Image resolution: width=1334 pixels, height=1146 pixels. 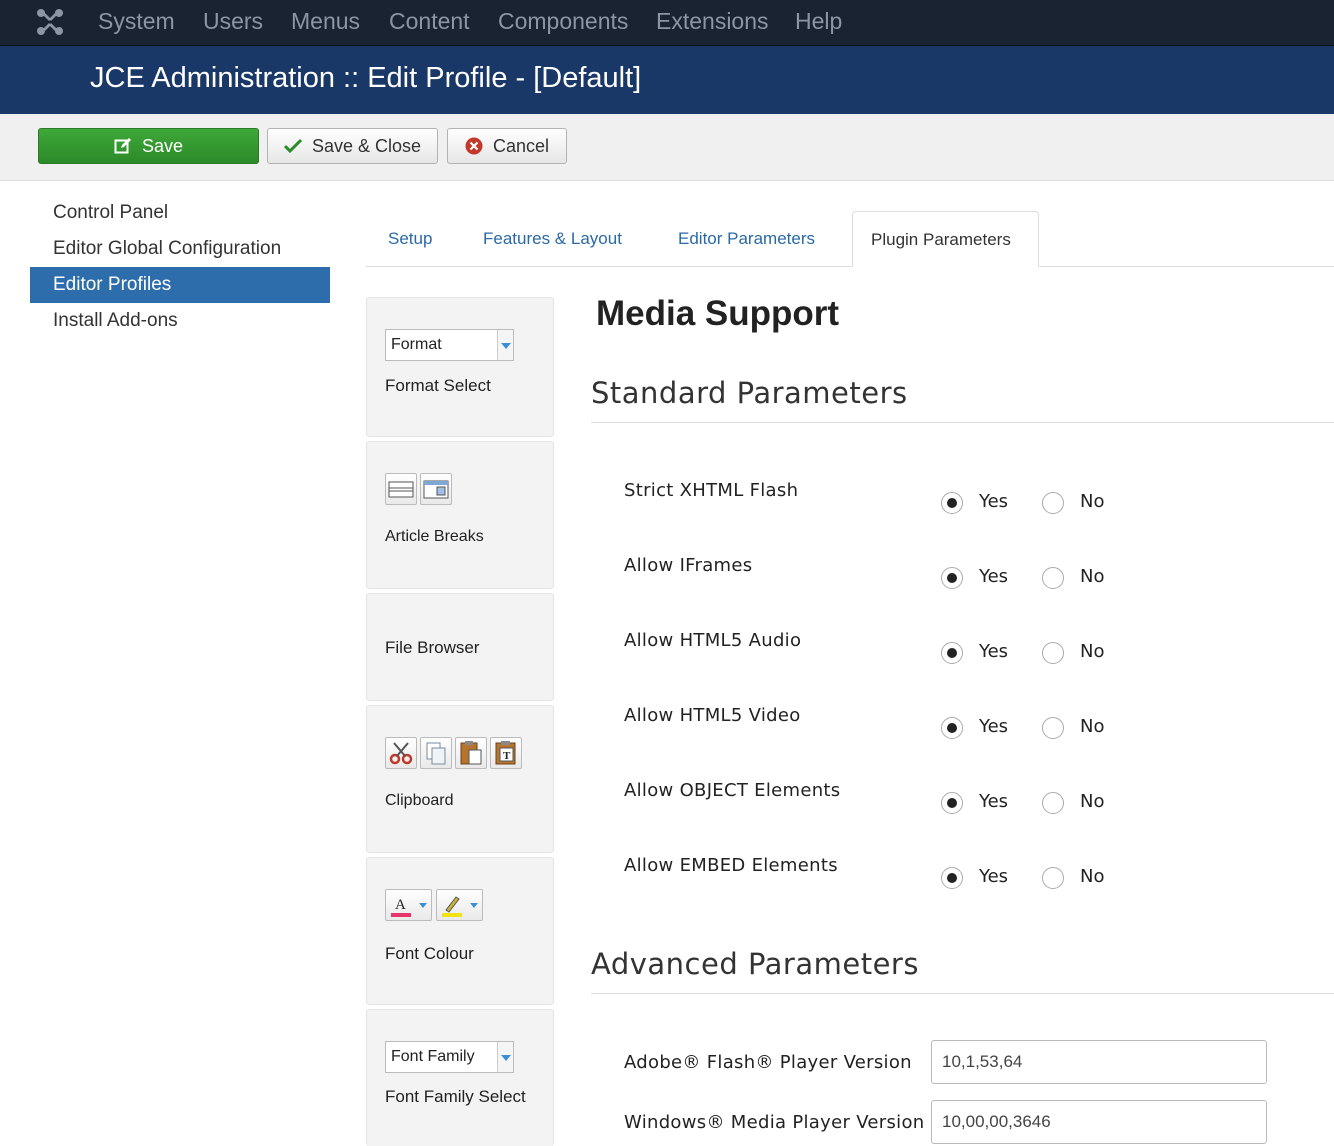 I want to click on plugin-label: Format Select, so click(x=438, y=385).